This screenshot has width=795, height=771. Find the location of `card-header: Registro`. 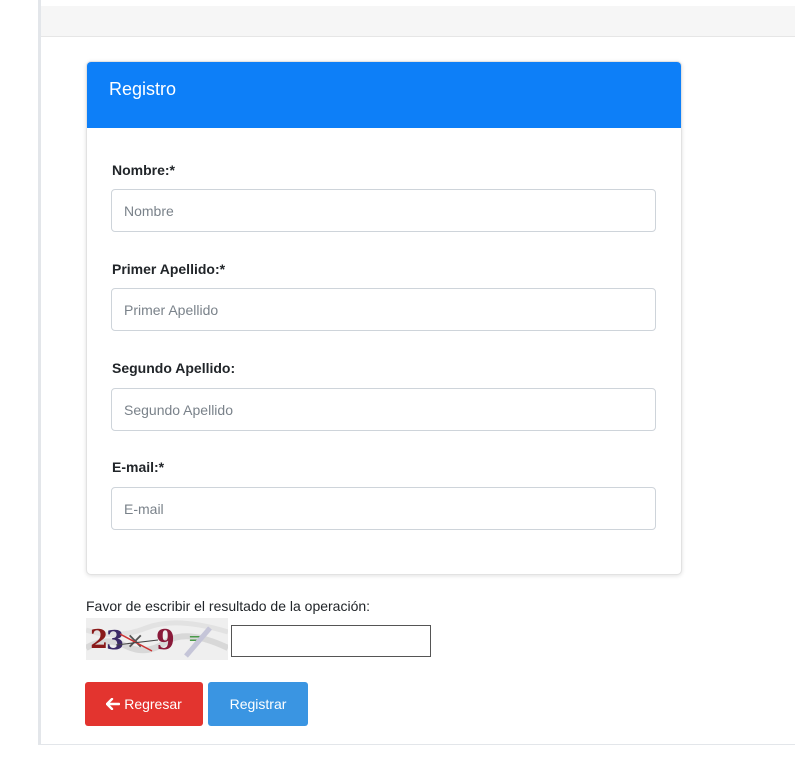

card-header: Registro is located at coordinates (384, 95).